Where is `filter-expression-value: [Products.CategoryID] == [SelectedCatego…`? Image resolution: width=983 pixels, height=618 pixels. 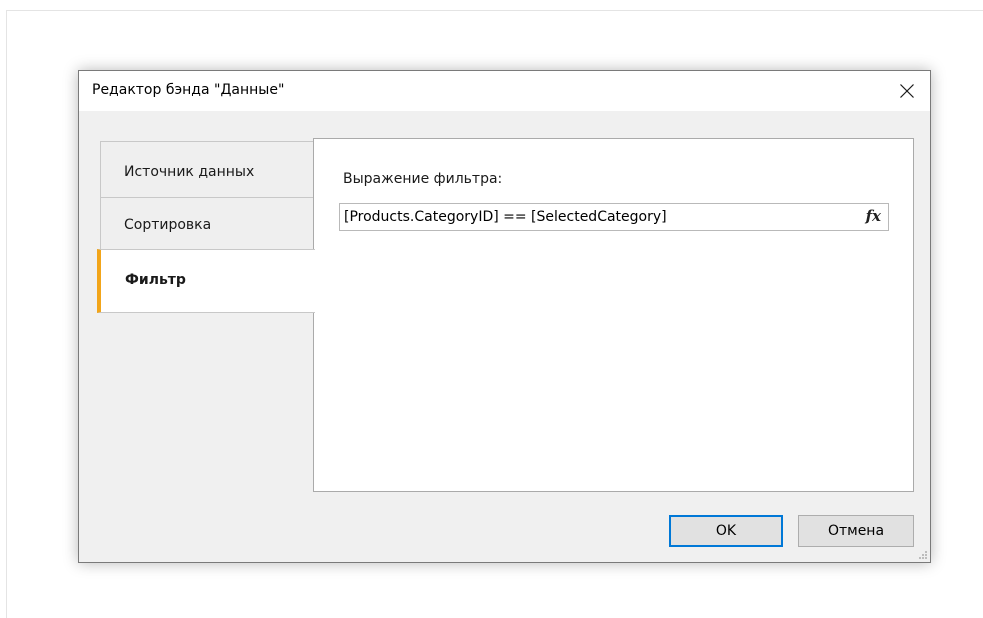 filter-expression-value: [Products.CategoryID] == [SelectedCatego… is located at coordinates (505, 217).